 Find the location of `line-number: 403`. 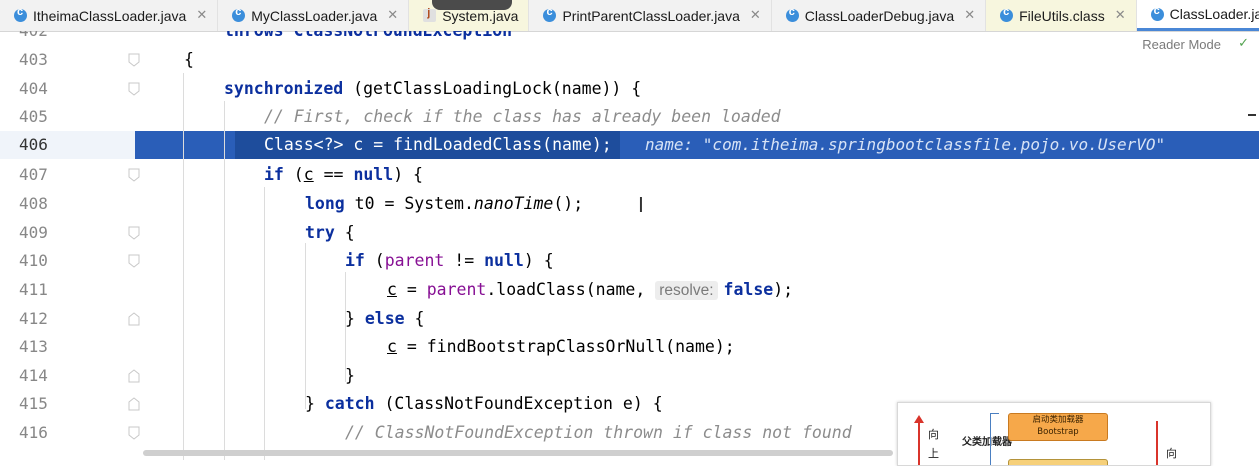

line-number: 403 is located at coordinates (33, 59).